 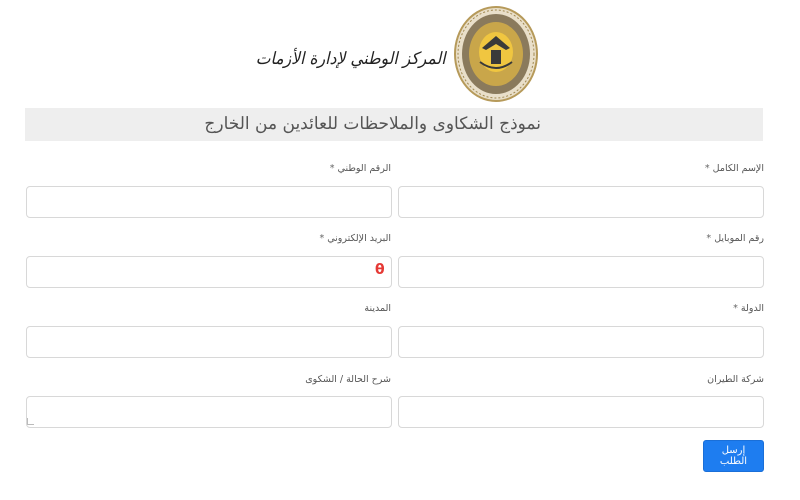 What do you see at coordinates (496, 54) in the screenshot?
I see `emblem-logo-icon` at bounding box center [496, 54].